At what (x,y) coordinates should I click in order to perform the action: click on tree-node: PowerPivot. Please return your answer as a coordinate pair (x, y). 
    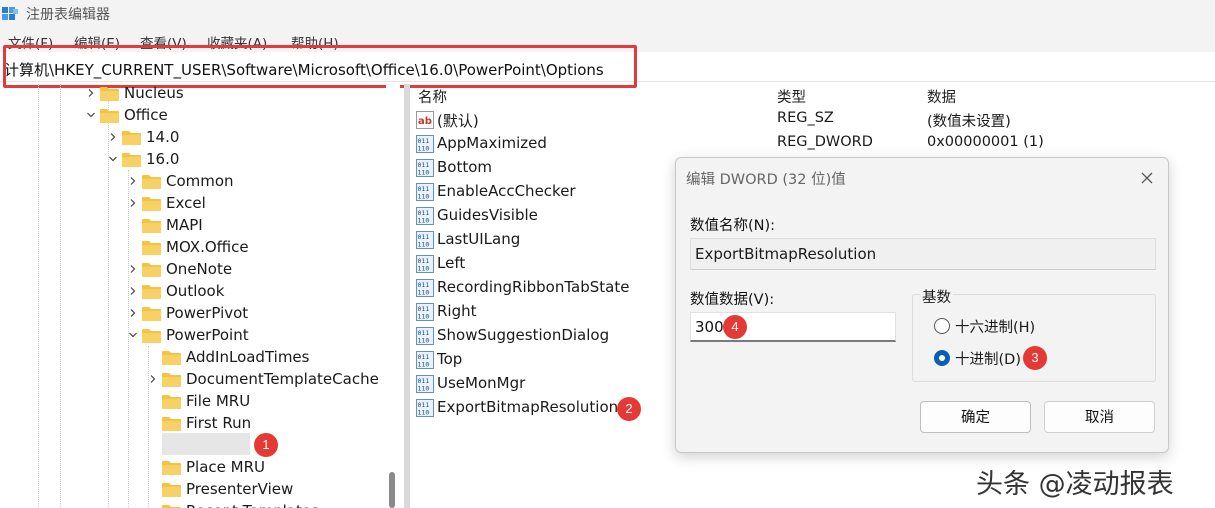
    Looking at the image, I should click on (195, 314).